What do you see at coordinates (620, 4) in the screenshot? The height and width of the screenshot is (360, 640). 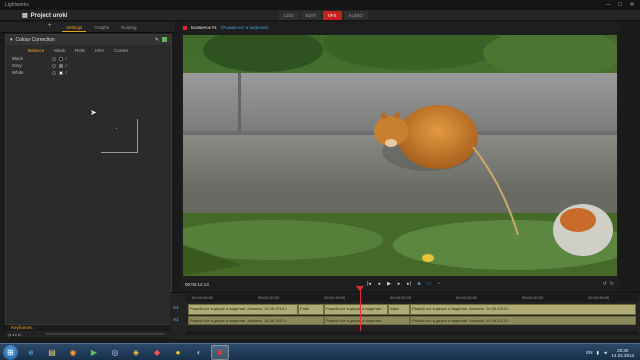 I see `maximize-button: □` at bounding box center [620, 4].